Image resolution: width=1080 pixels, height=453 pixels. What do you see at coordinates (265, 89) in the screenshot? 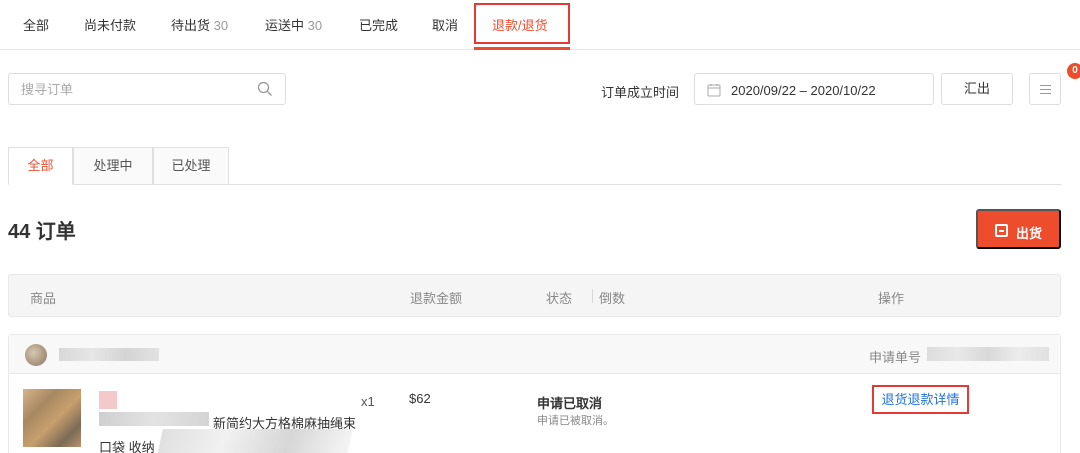
I see `search-icon` at bounding box center [265, 89].